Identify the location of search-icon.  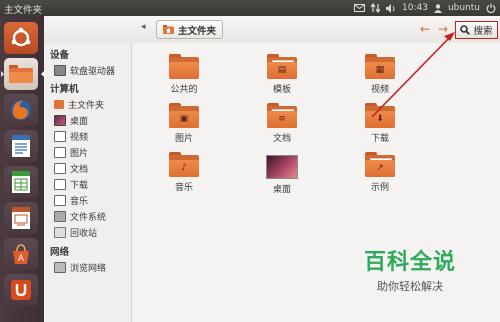
(465, 30).